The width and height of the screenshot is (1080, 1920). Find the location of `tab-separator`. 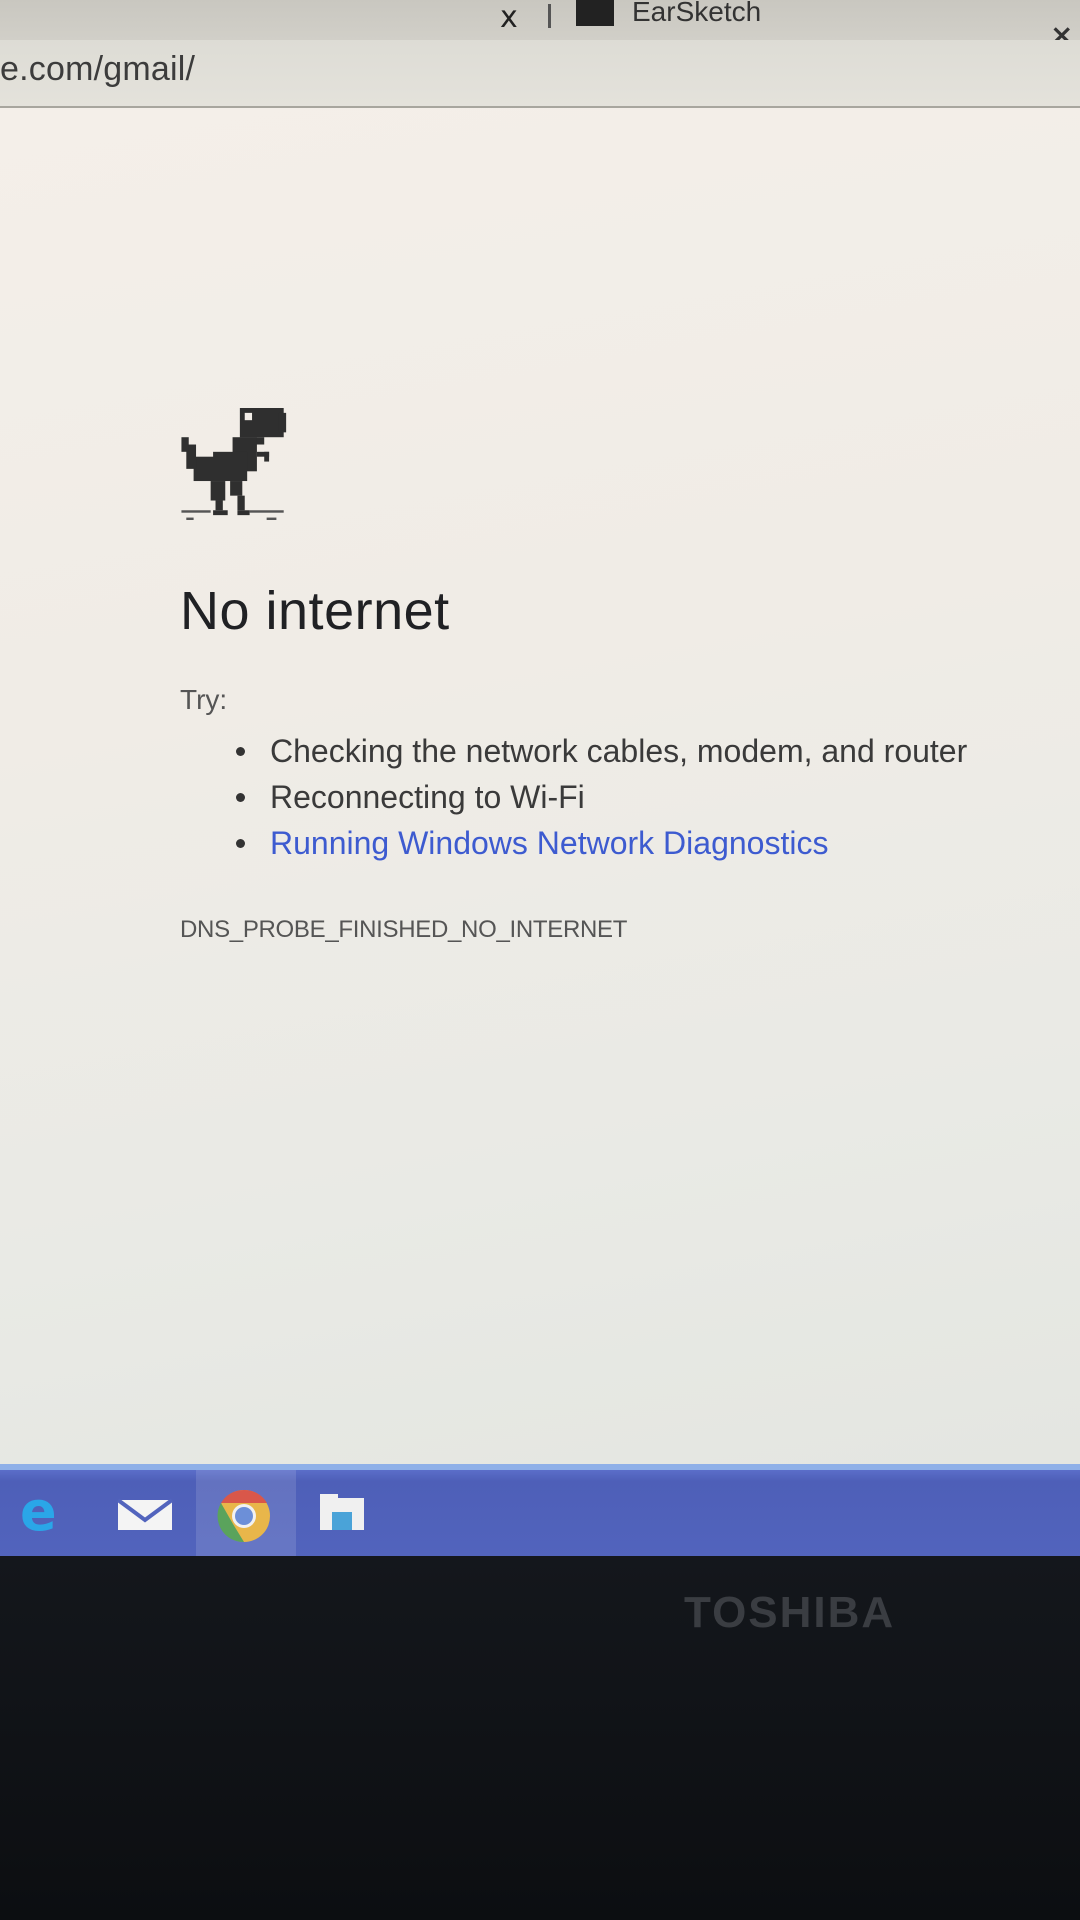

tab-separator is located at coordinates (549, 16).